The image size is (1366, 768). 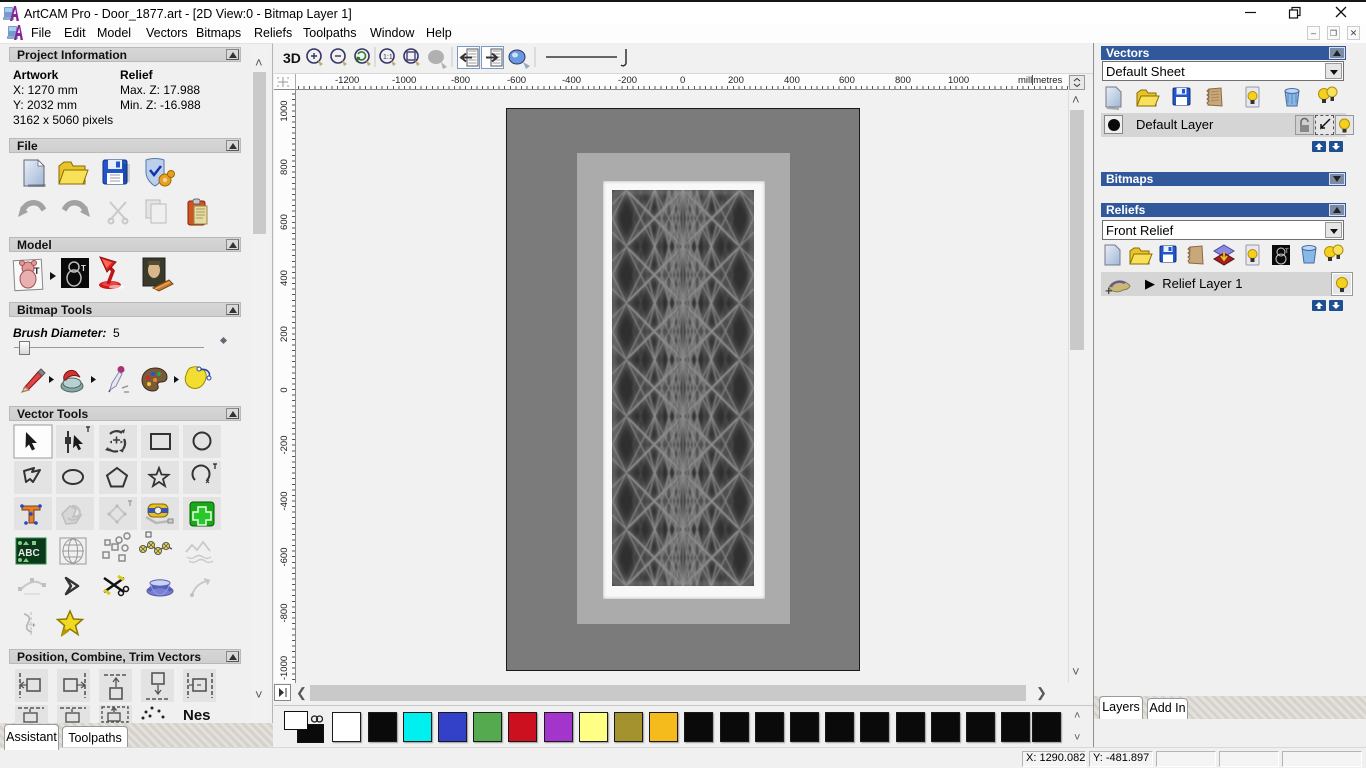 What do you see at coordinates (388, 57) in the screenshot?
I see `svg-text: 1:1` at bounding box center [388, 57].